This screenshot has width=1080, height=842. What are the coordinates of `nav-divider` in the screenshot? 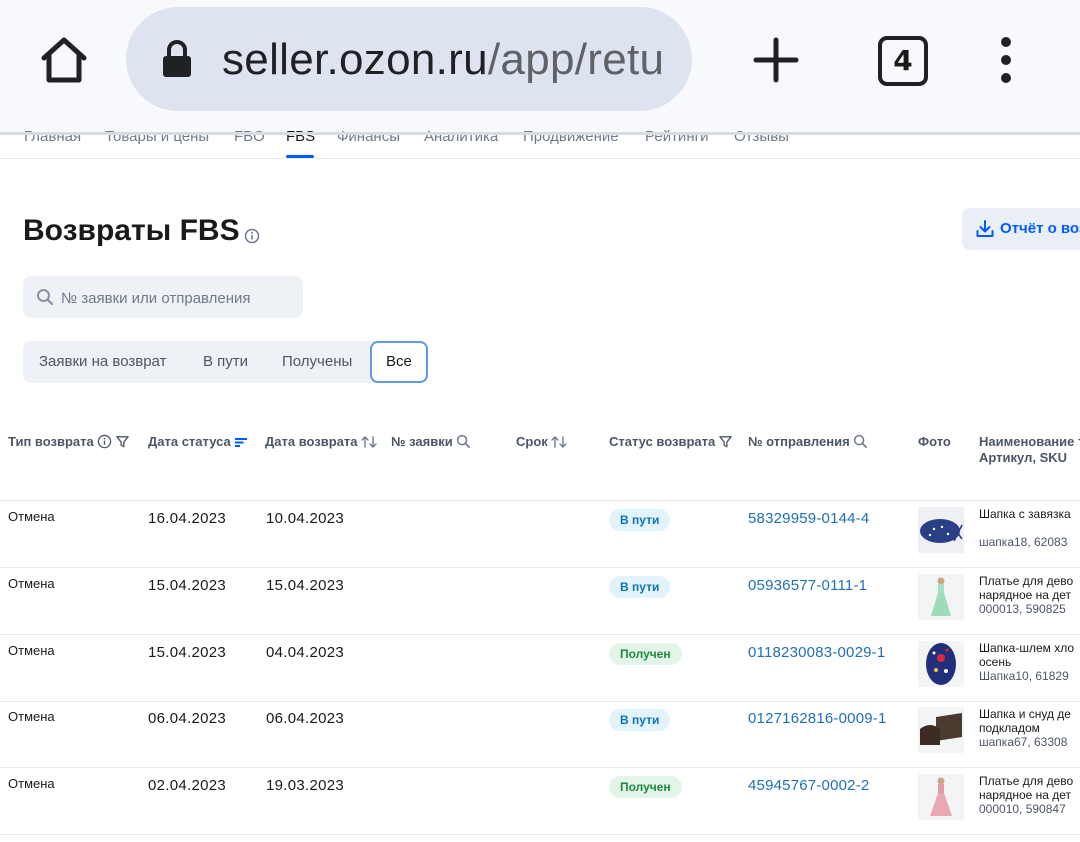 It's located at (540, 158).